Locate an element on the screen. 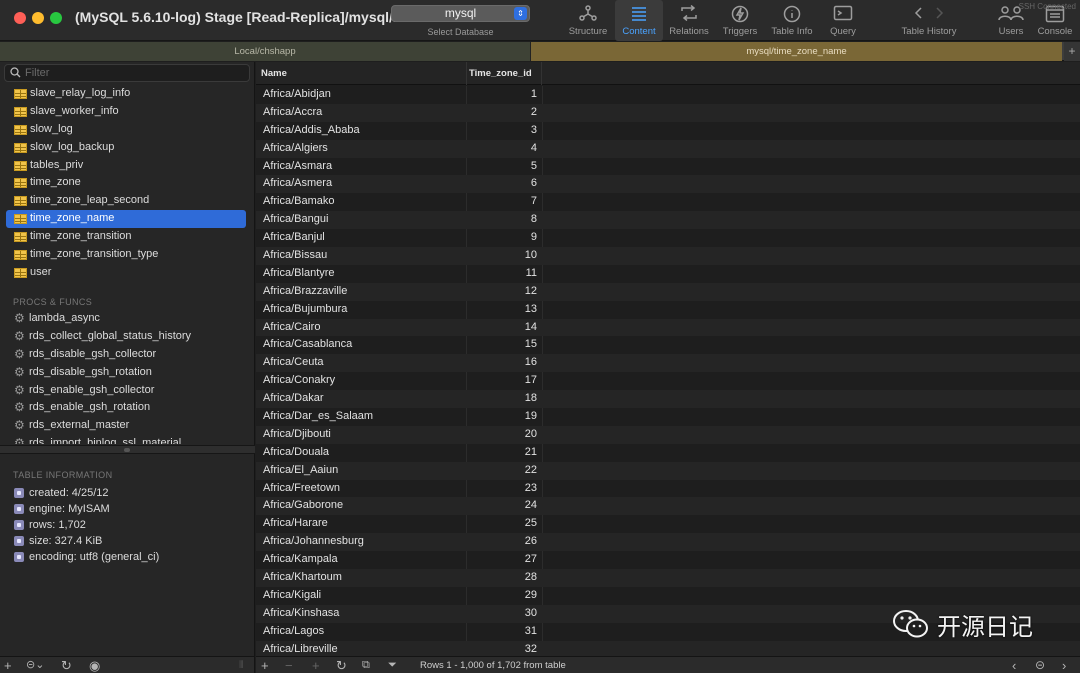 This screenshot has height=673, width=1080. cell-time-zone-id: 17 is located at coordinates (502, 381).